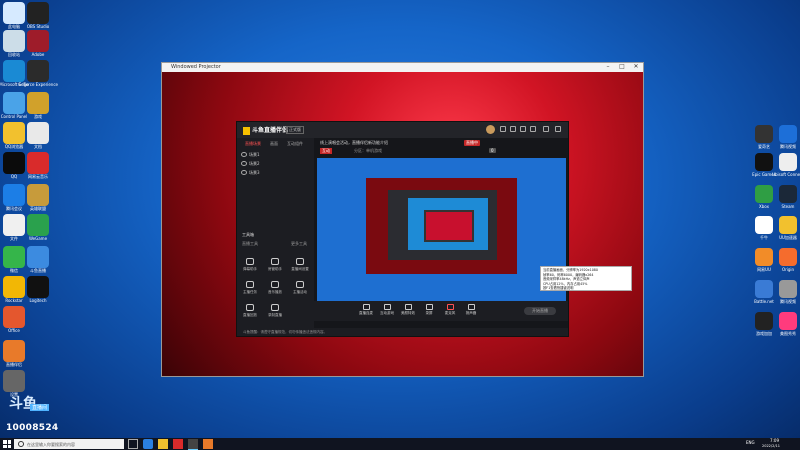  I want to click on desktop-icon: Office, so click(14, 319).